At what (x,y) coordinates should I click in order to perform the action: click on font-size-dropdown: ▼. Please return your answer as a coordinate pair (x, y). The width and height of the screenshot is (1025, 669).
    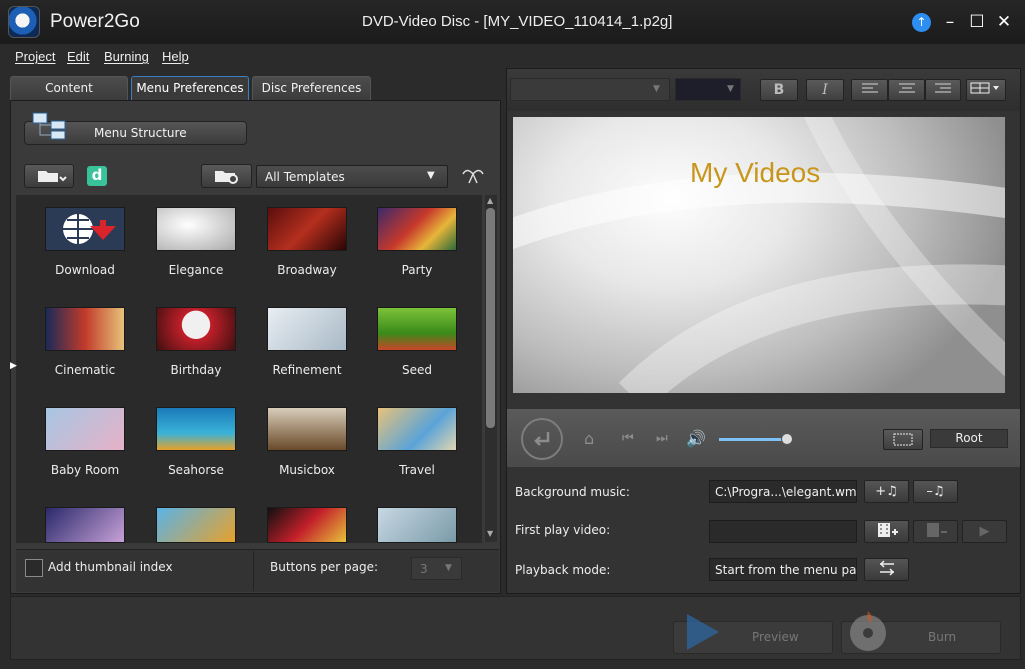
    Looking at the image, I should click on (708, 89).